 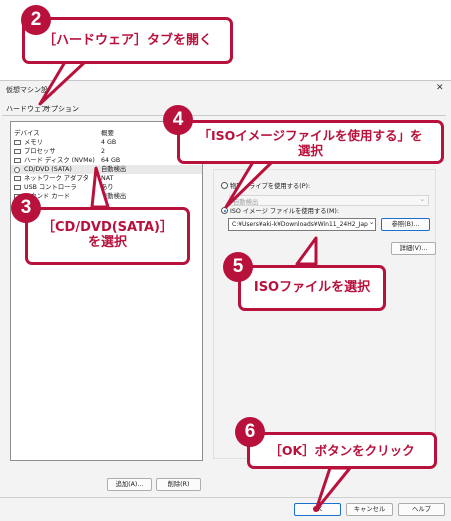 What do you see at coordinates (310, 150) in the screenshot?
I see `callout-line-2: 選択` at bounding box center [310, 150].